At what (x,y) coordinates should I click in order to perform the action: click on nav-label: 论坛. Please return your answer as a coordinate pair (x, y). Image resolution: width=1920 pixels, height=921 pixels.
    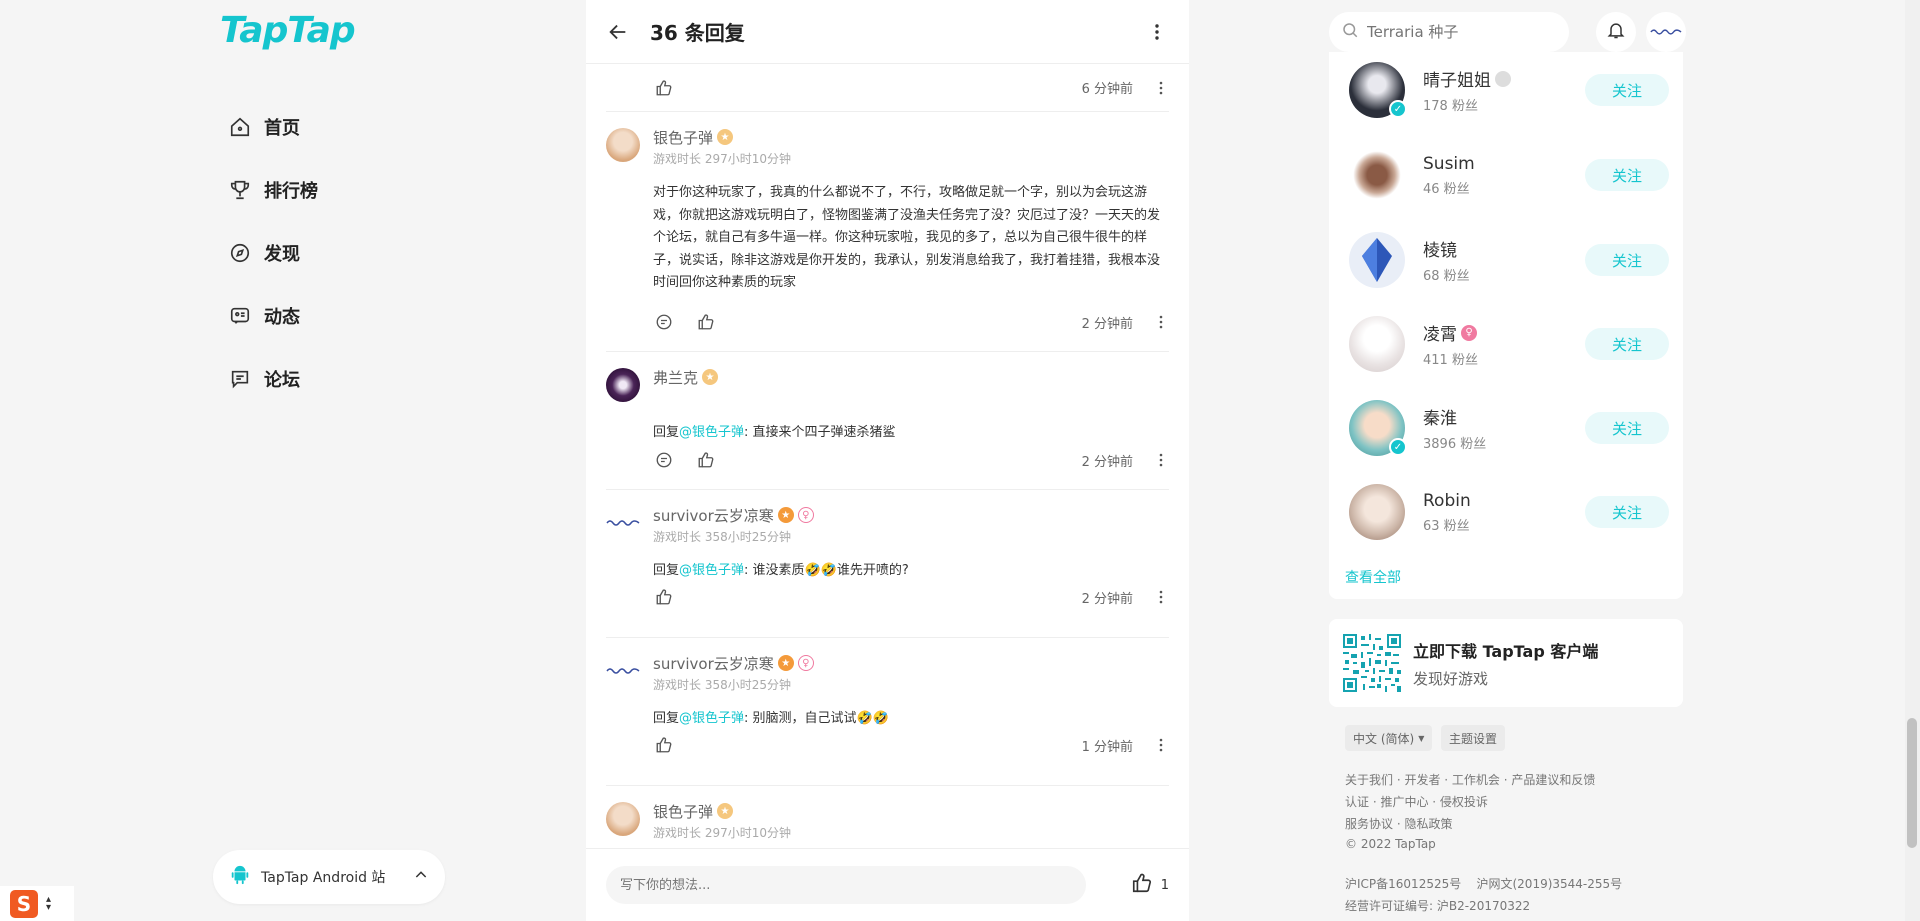
    Looking at the image, I should click on (282, 380).